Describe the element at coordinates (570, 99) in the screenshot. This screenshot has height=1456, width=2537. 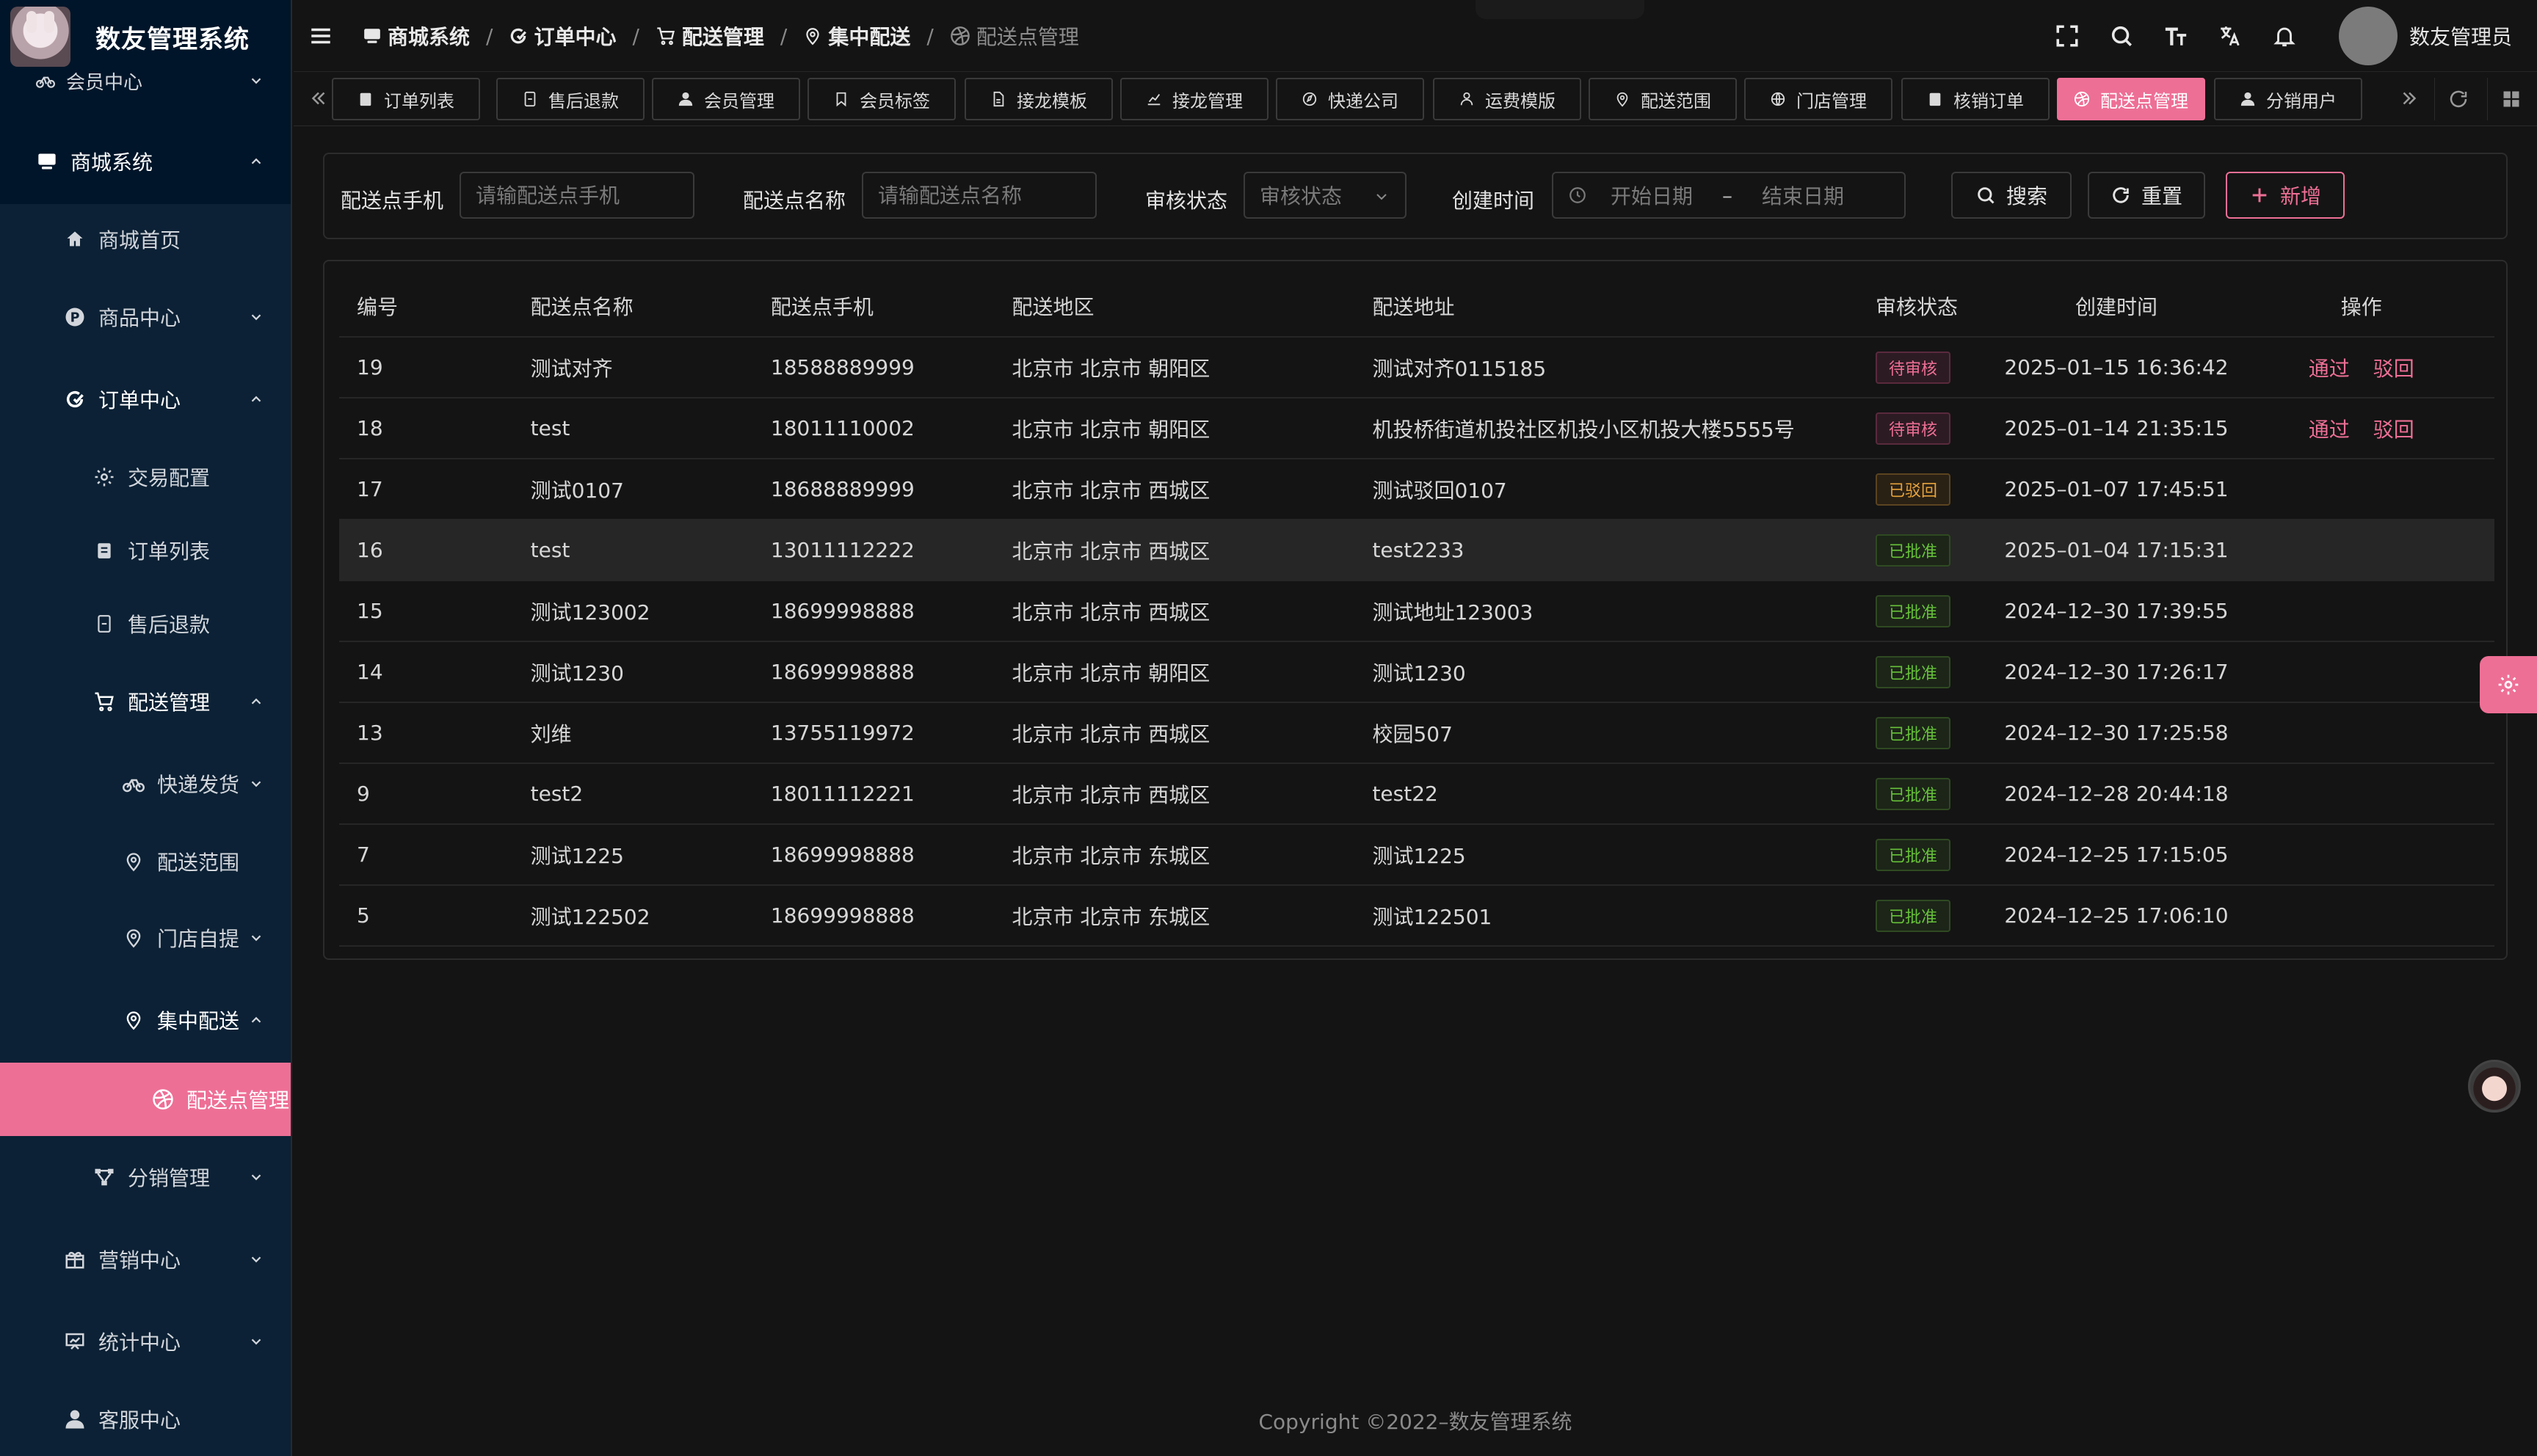
I see `tab-item: 售后退款` at that location.